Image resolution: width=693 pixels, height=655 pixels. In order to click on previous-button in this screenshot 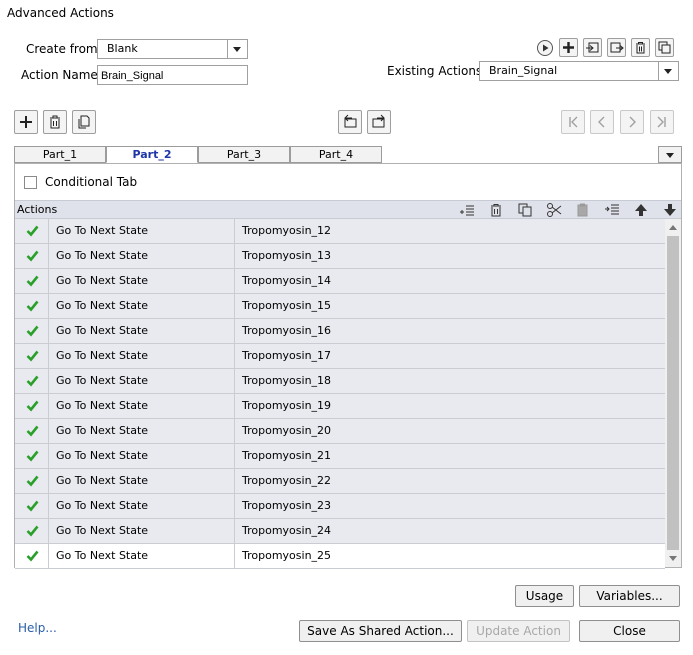, I will do `click(602, 122)`.